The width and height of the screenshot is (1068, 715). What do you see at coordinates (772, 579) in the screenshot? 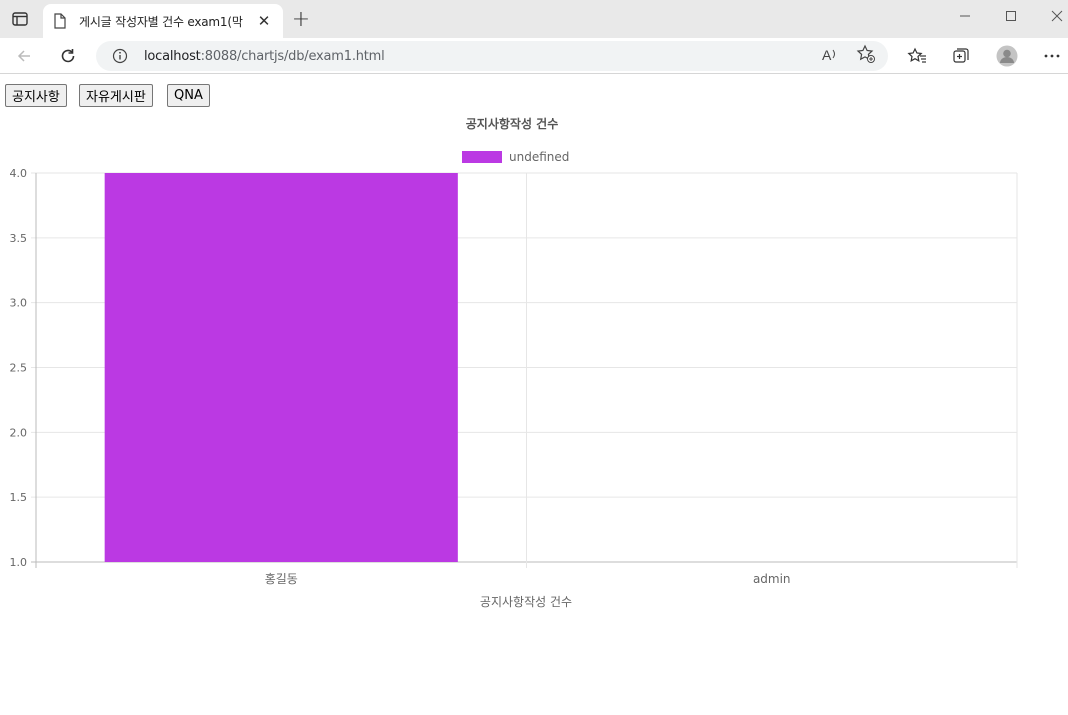
I see `x-tick-label: admin` at bounding box center [772, 579].